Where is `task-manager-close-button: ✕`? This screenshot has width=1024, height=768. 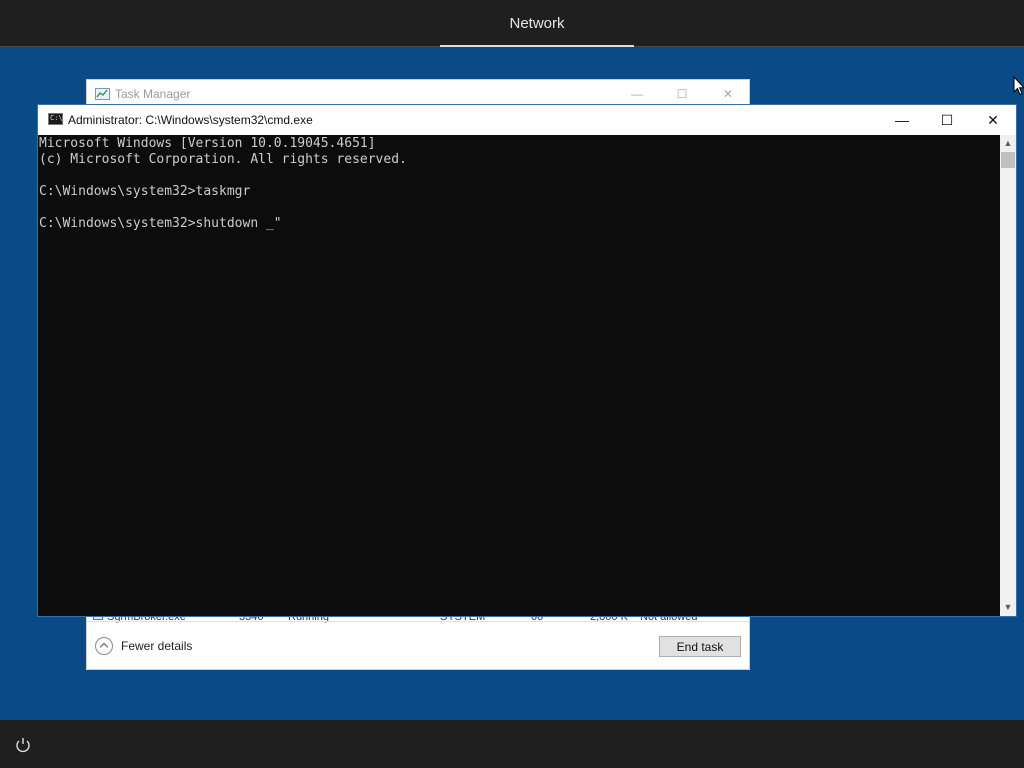 task-manager-close-button: ✕ is located at coordinates (728, 94).